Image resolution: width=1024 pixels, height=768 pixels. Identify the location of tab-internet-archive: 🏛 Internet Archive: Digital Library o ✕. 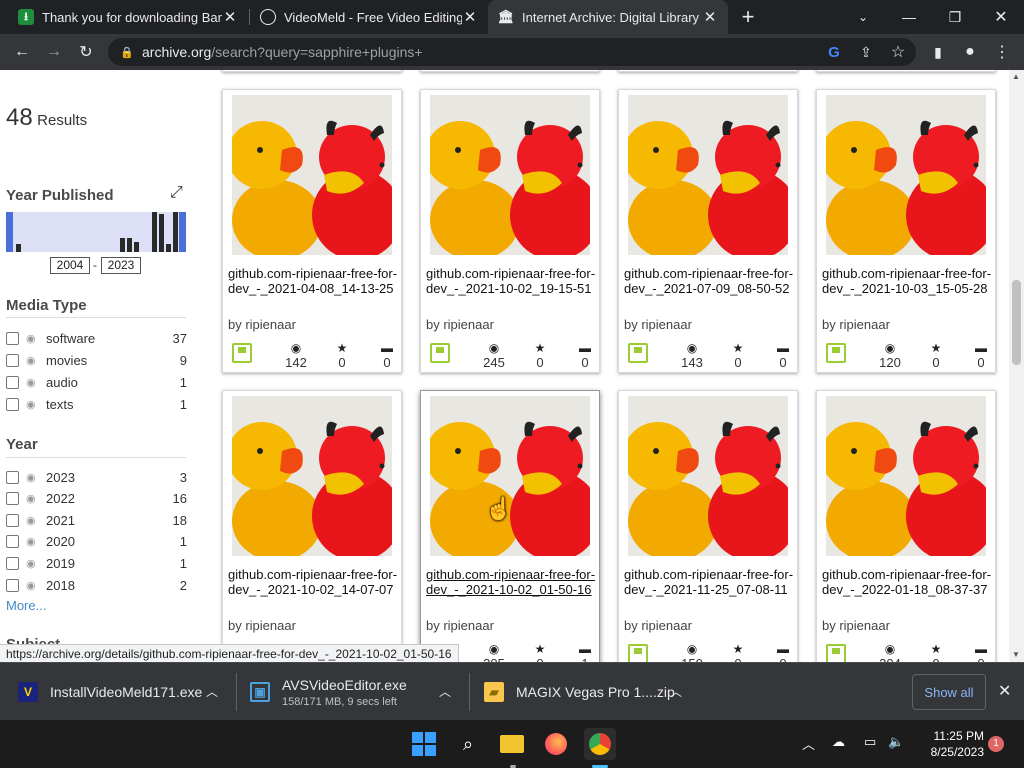
(608, 17).